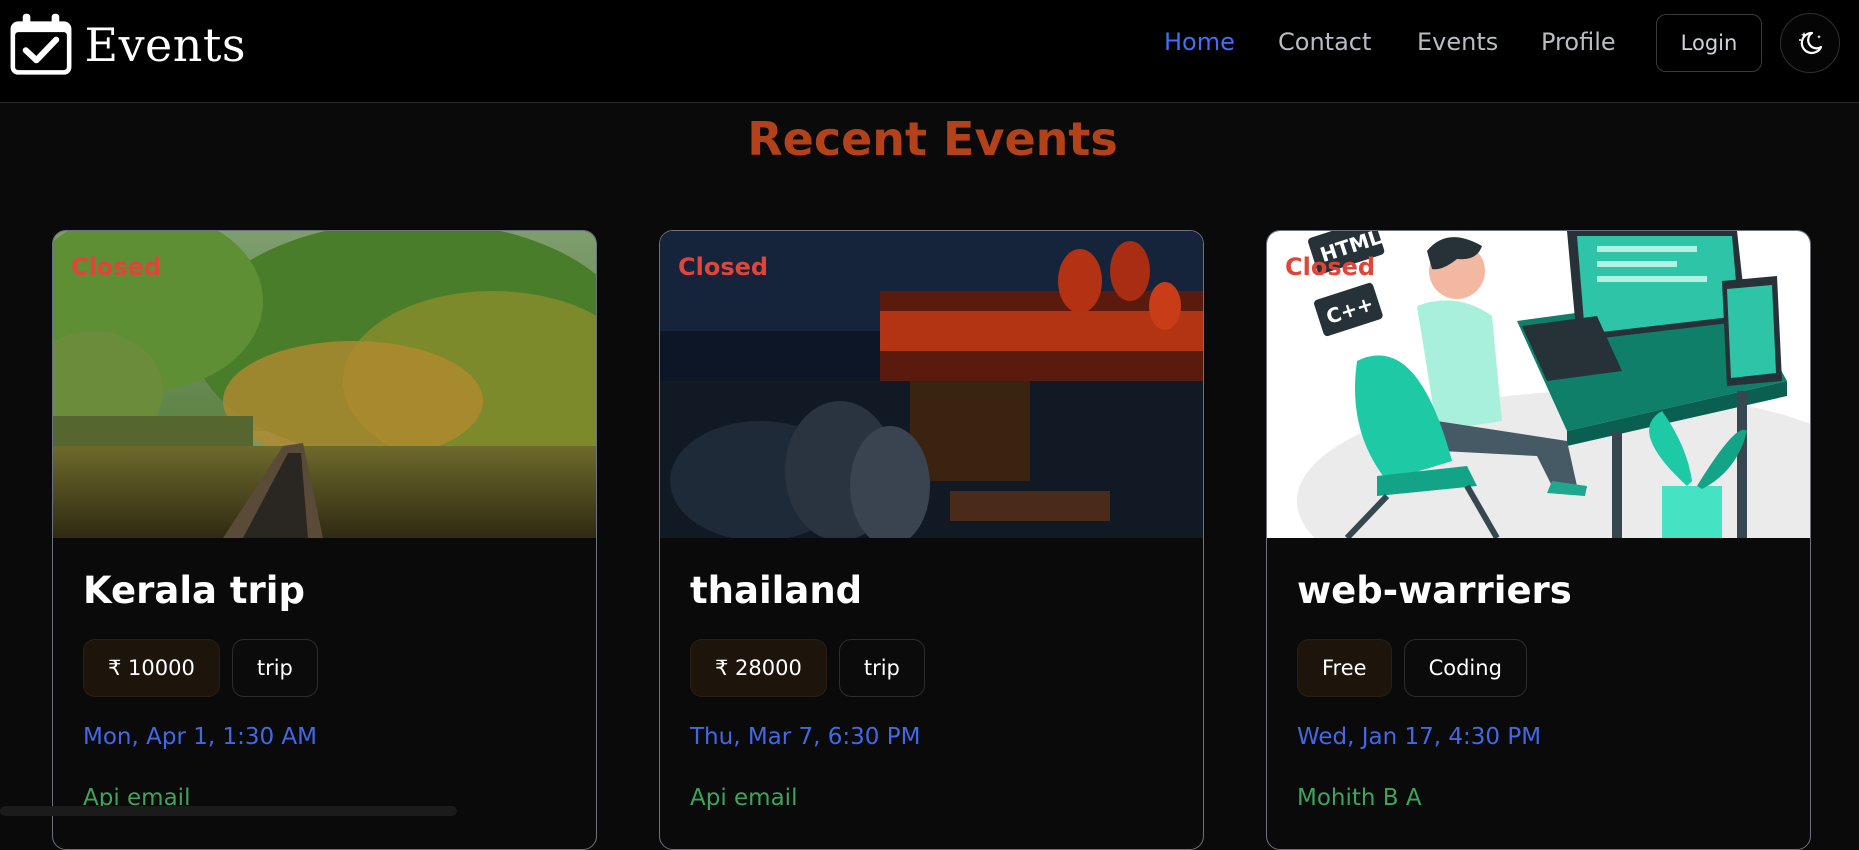  I want to click on login-button: Login, so click(1709, 43).